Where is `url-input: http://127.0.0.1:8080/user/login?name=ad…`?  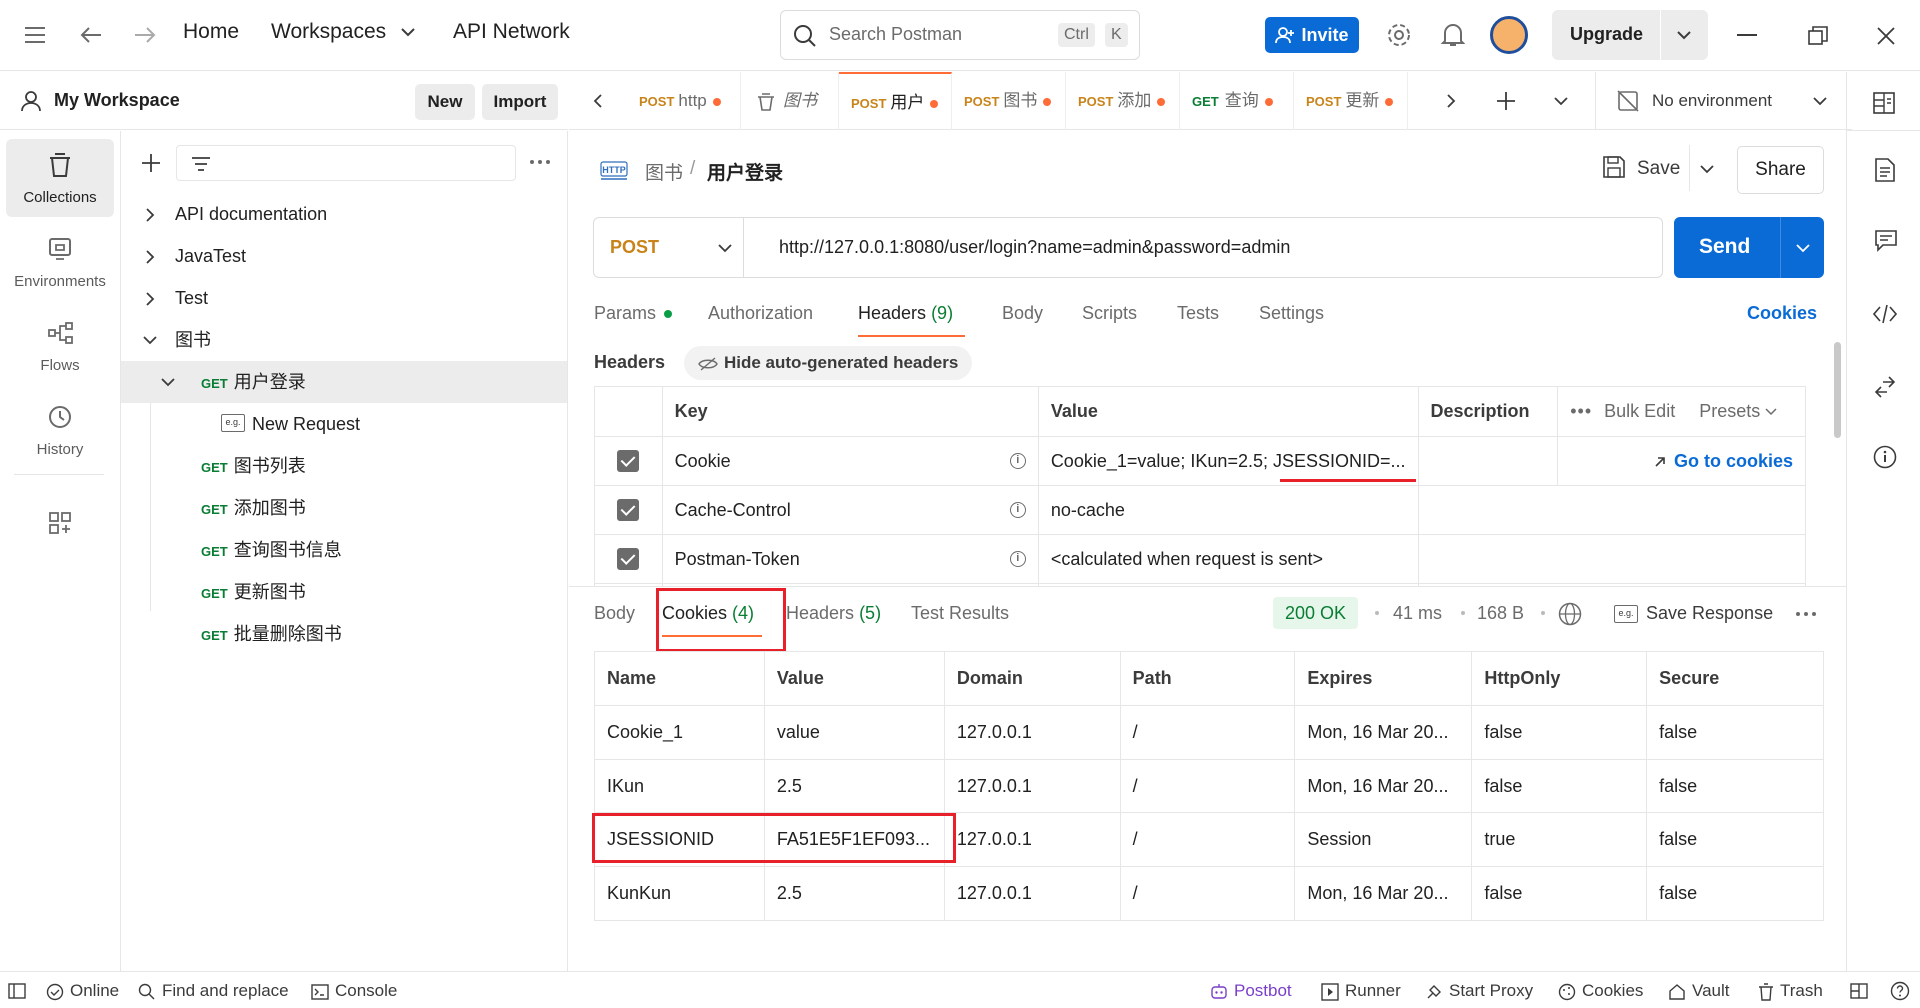
url-input: http://127.0.0.1:8080/user/login?name=ad… is located at coordinates (1034, 247).